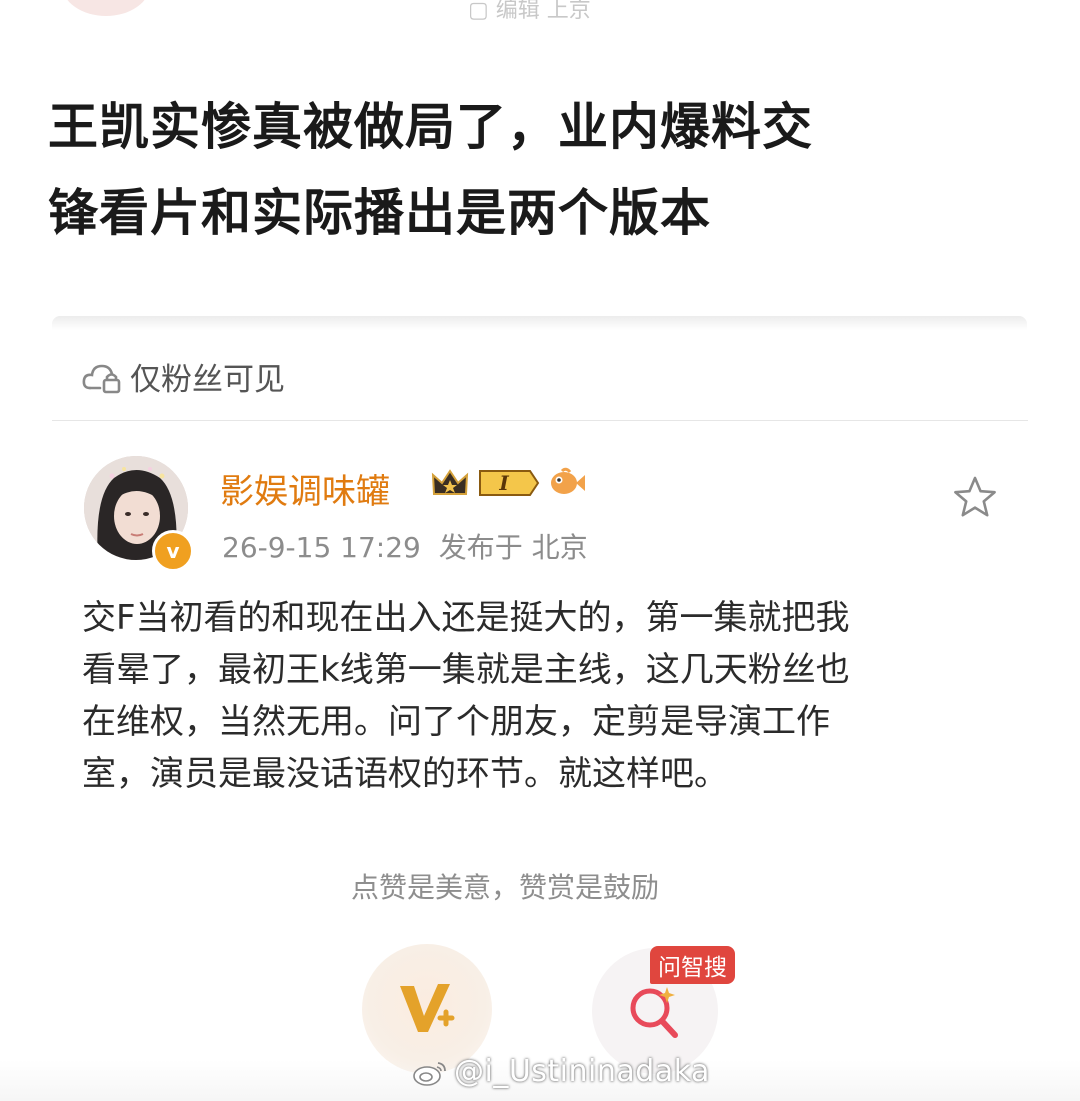 This screenshot has width=1080, height=1101. I want to click on visibility-label: 仅粉丝可见, so click(207, 379).